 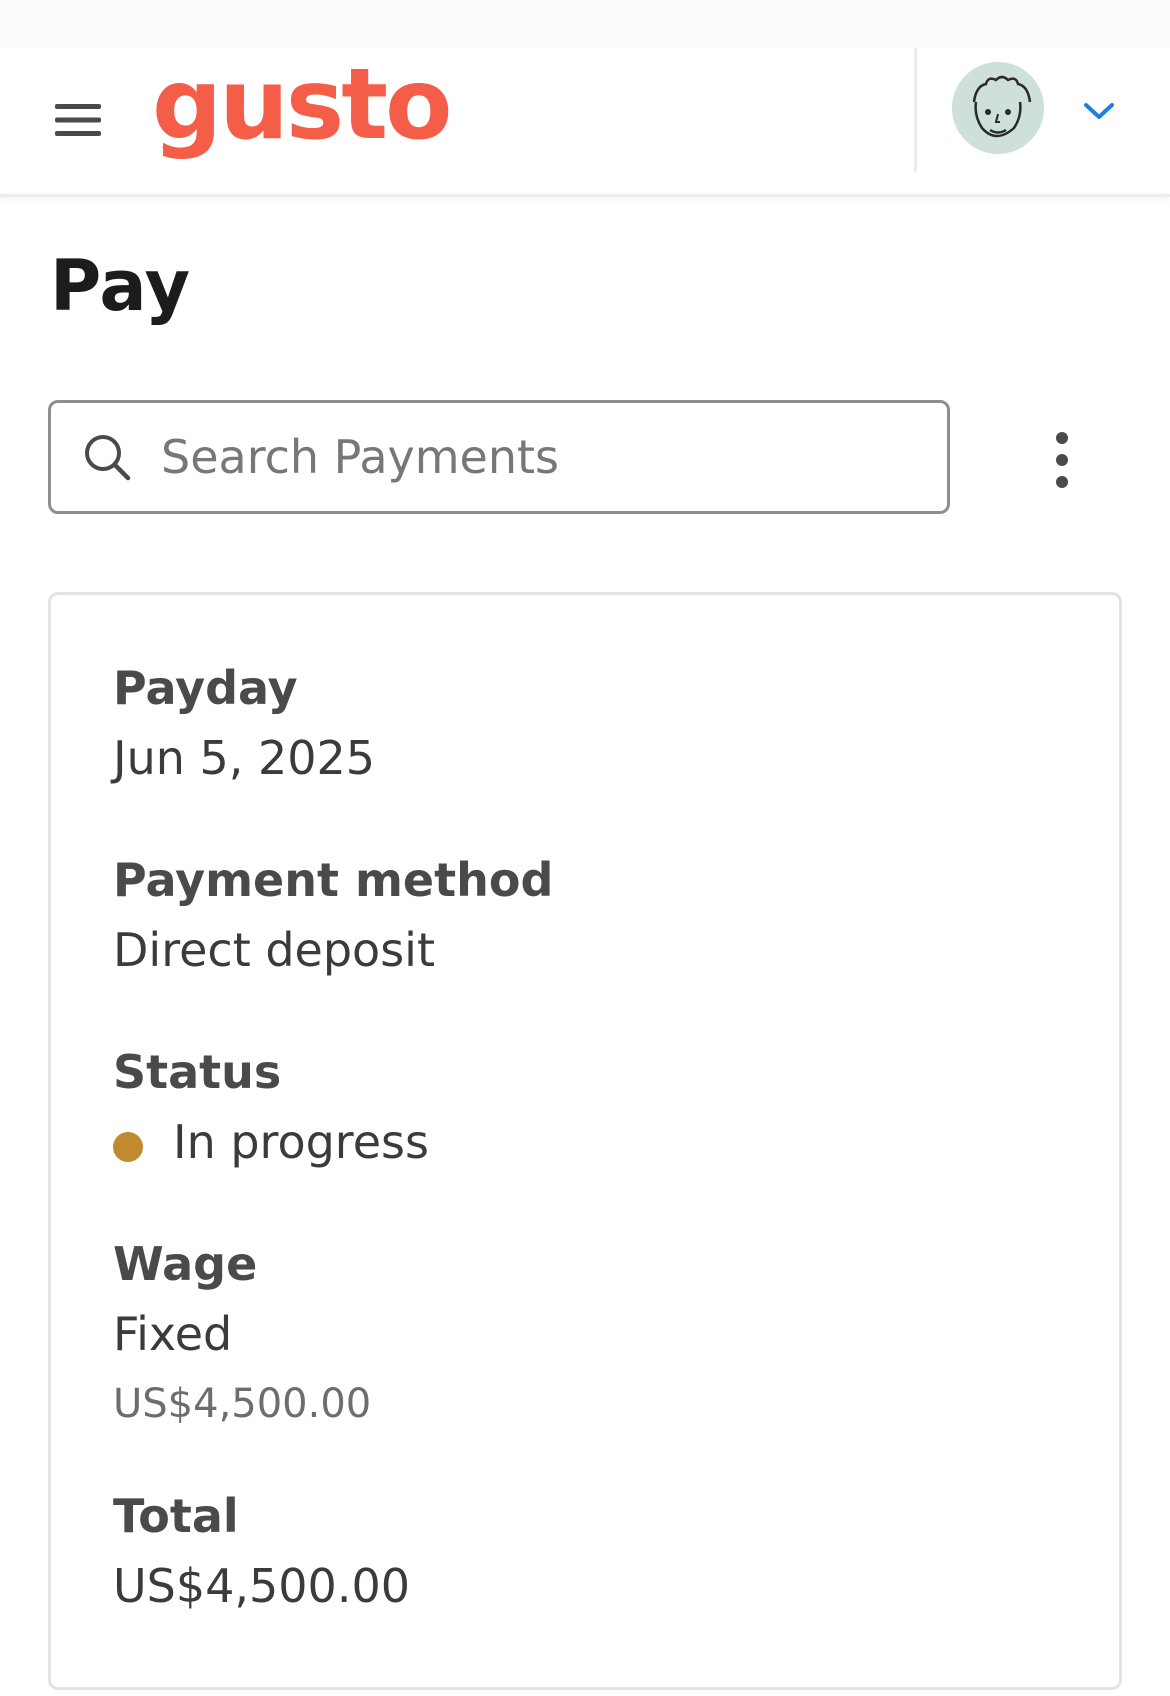 What do you see at coordinates (333, 880) in the screenshot?
I see `payment-method-label: Payment method` at bounding box center [333, 880].